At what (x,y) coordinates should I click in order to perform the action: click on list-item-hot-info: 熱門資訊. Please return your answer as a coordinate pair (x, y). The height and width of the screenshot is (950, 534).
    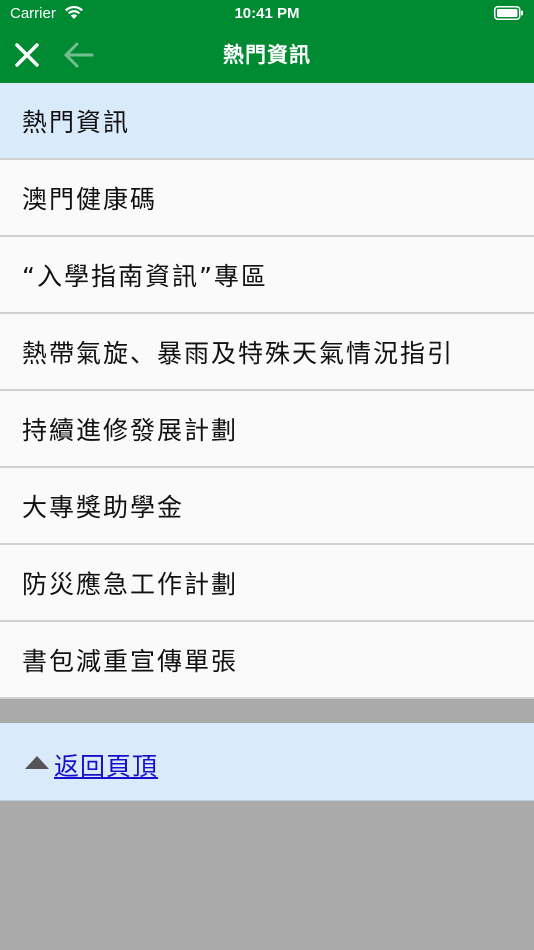
    Looking at the image, I should click on (267, 121).